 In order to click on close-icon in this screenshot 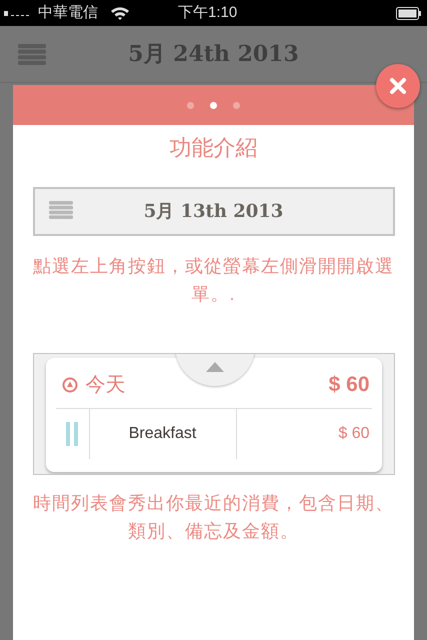, I will do `click(398, 86)`.